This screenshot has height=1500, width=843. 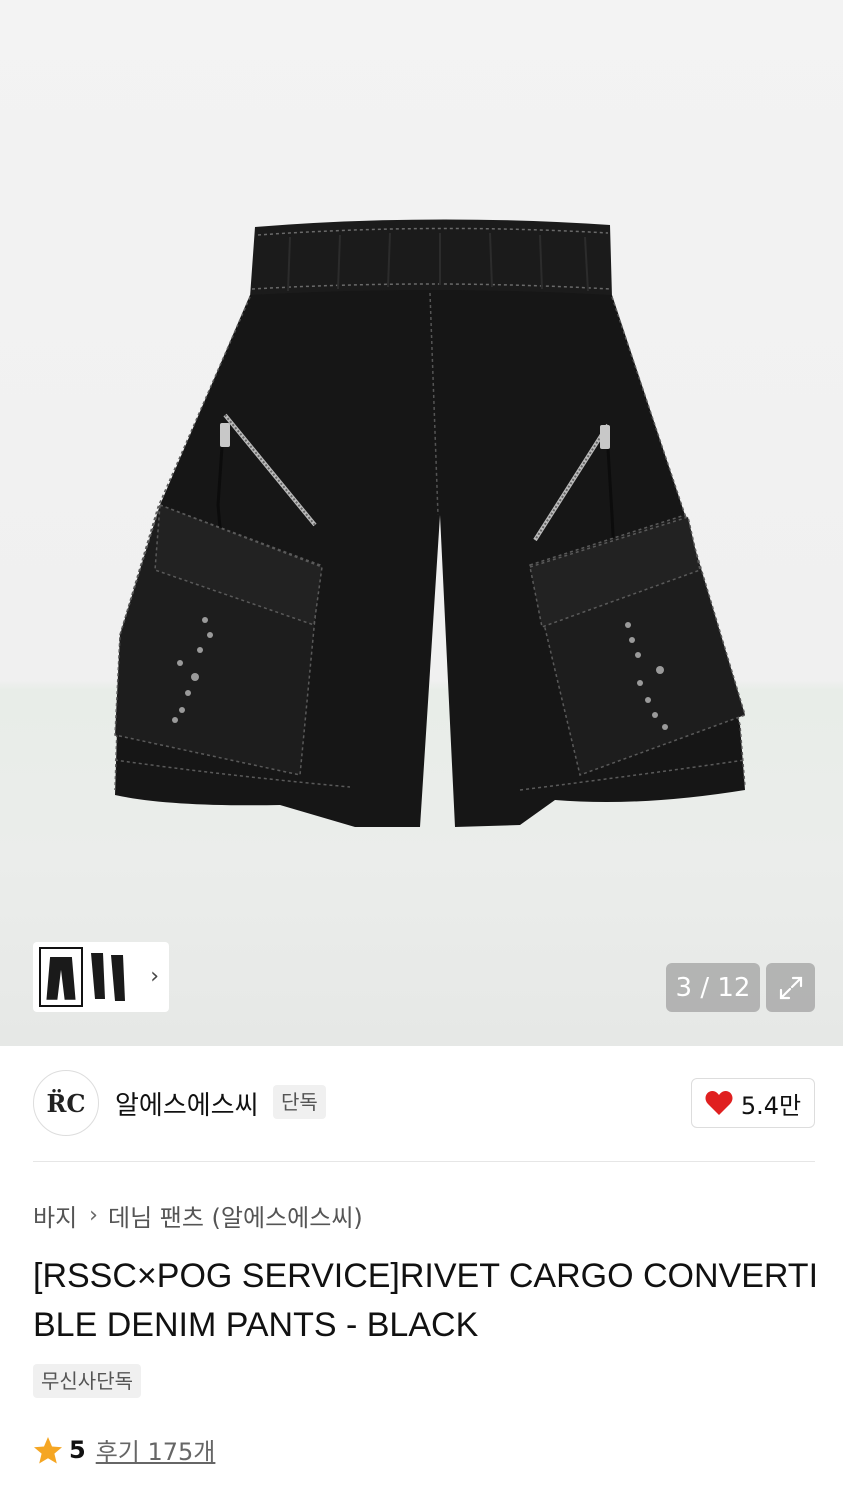 I want to click on breadcrumb: 바지 › 데님 팬츠 (알에스에스씨), so click(x=198, y=1215).